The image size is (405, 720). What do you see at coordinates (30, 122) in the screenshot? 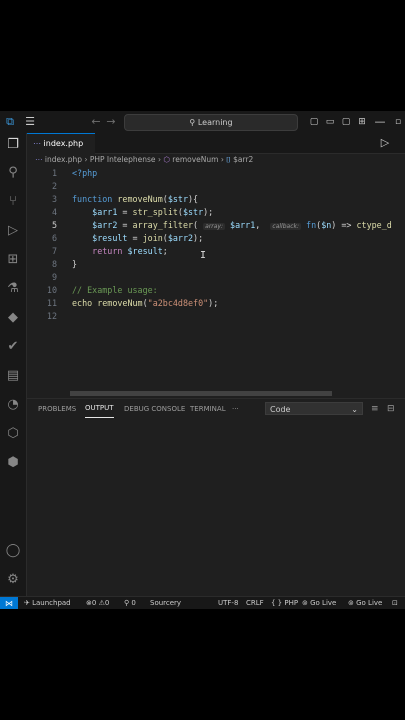
I see `hamburger-icon: ☰` at bounding box center [30, 122].